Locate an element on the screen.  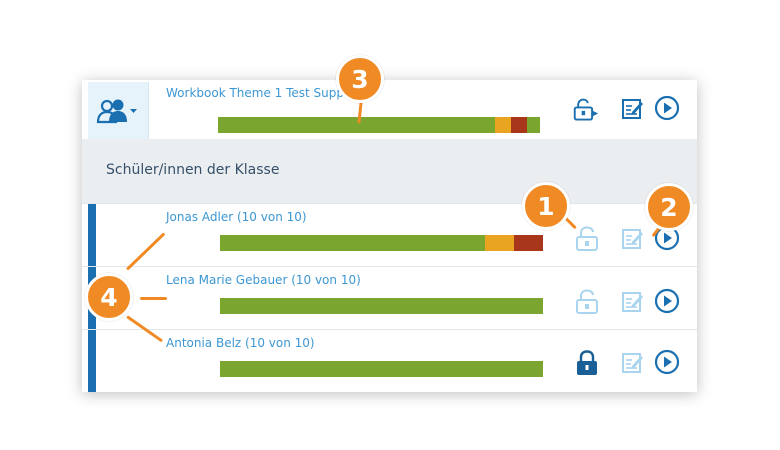
section-header: Schüler/innen der Klasse is located at coordinates (389, 171).